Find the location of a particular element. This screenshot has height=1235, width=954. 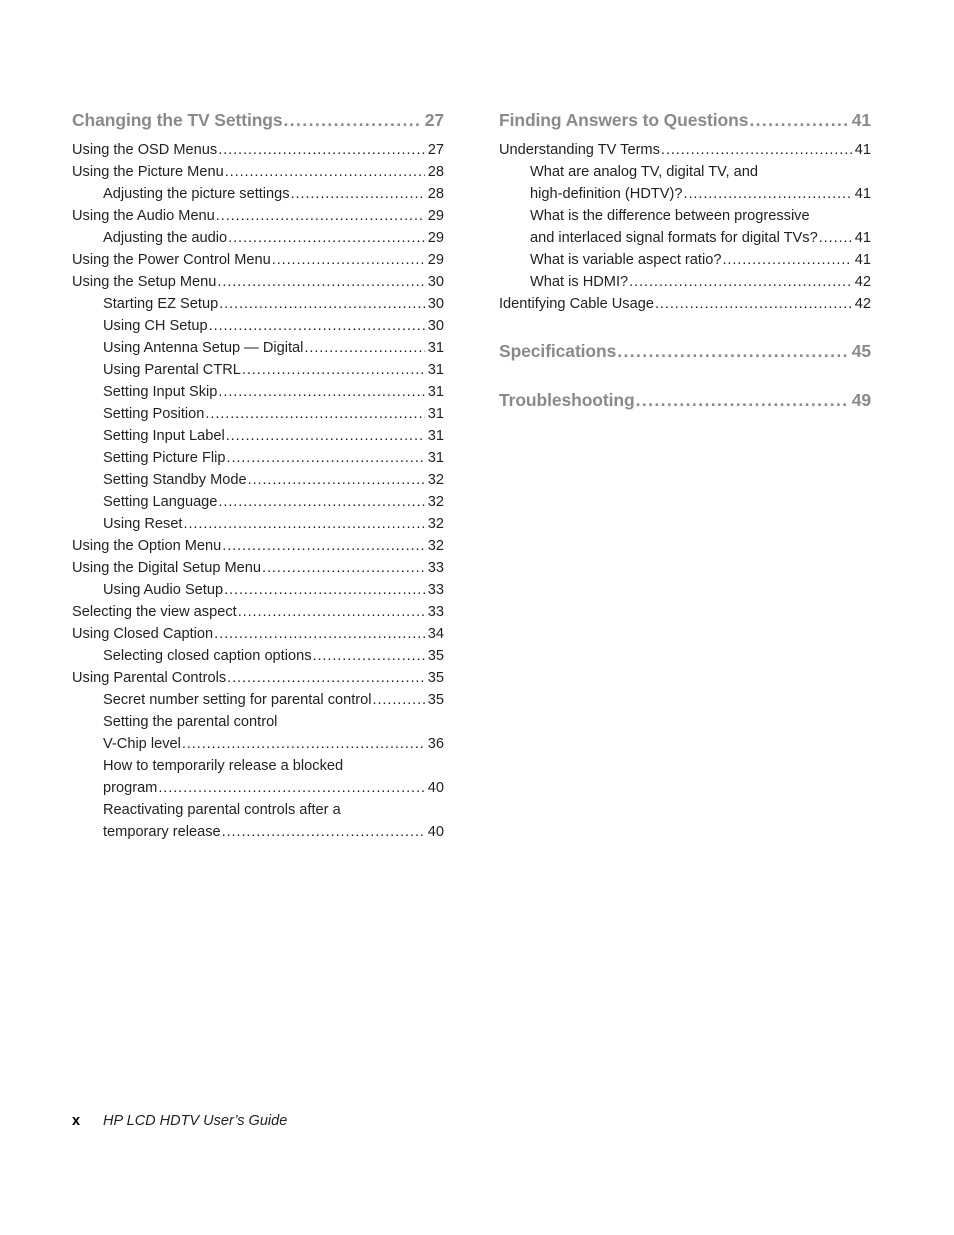

toc-entry-label: high-definition (HDTV)? is located at coordinates (606, 194).